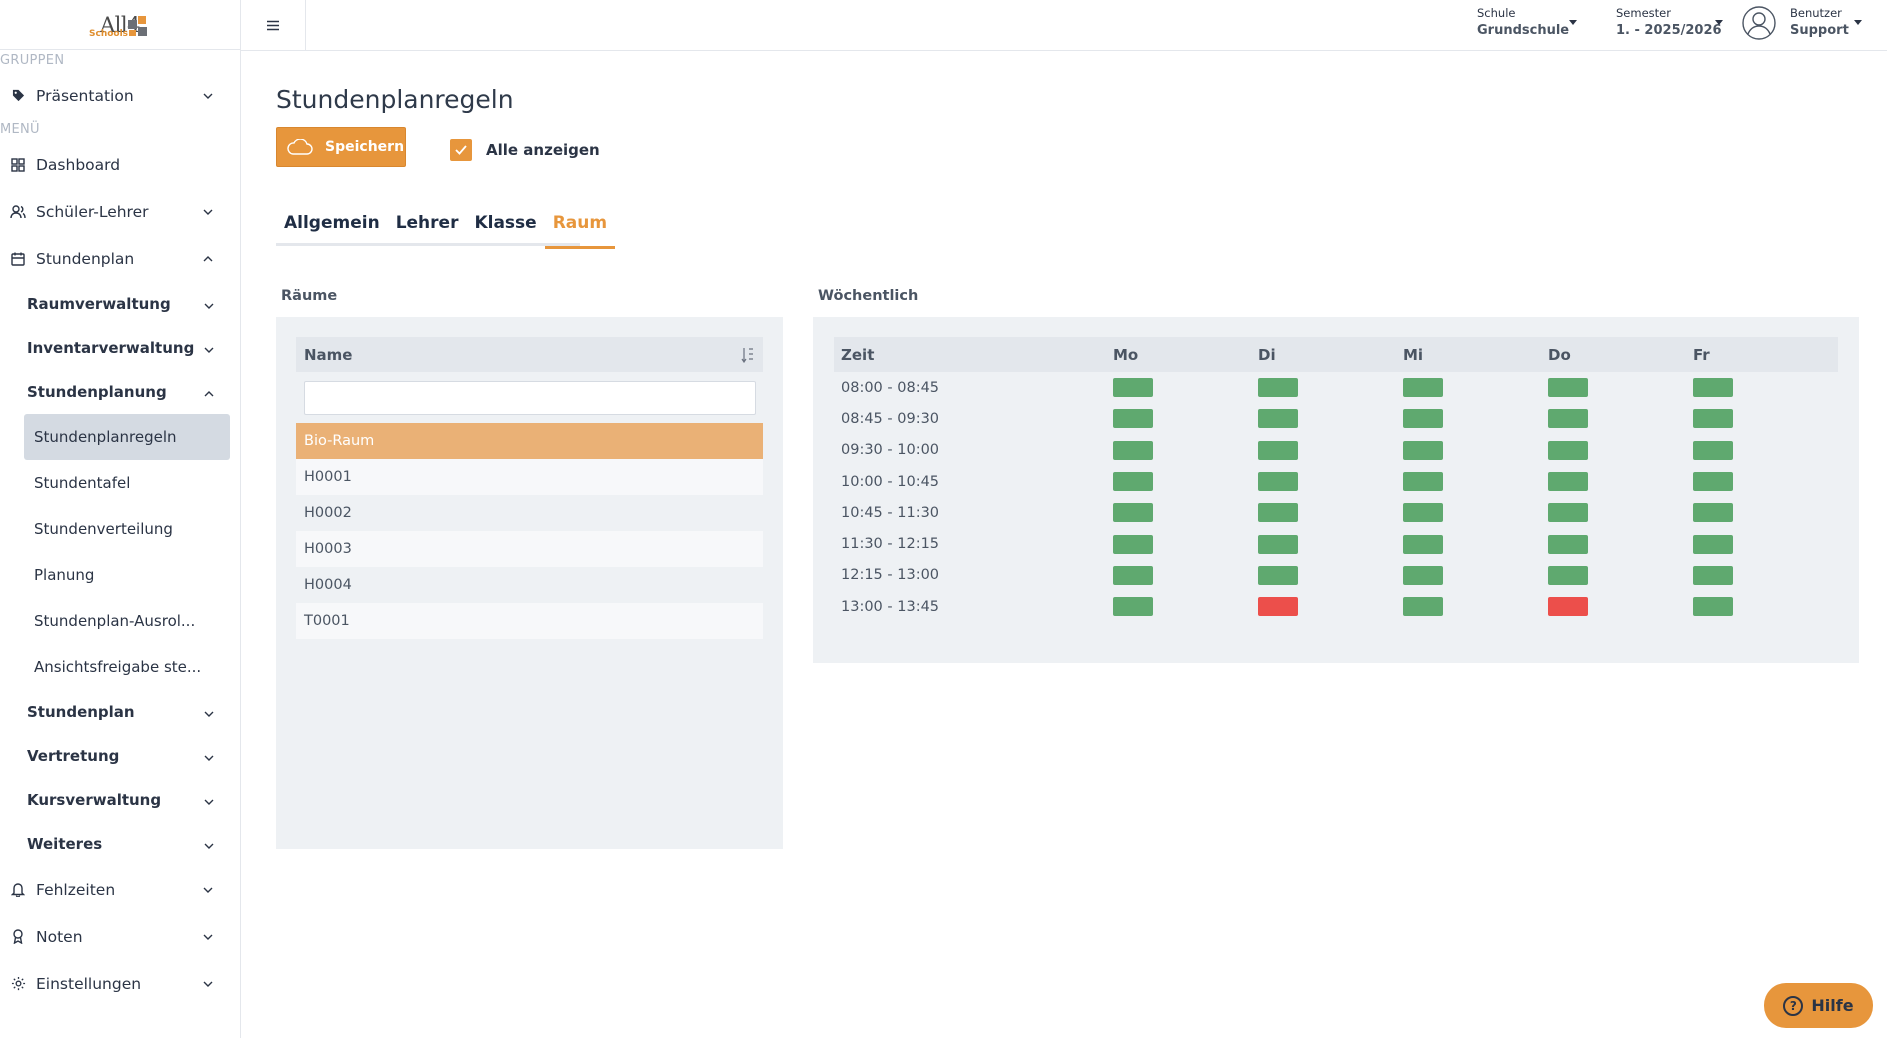 The height and width of the screenshot is (1038, 1887). I want to click on school-select: Schule Grundschule, so click(1527, 22).